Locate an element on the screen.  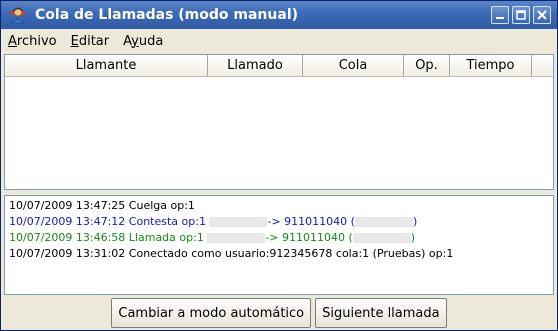
close-icon is located at coordinates (542, 15).